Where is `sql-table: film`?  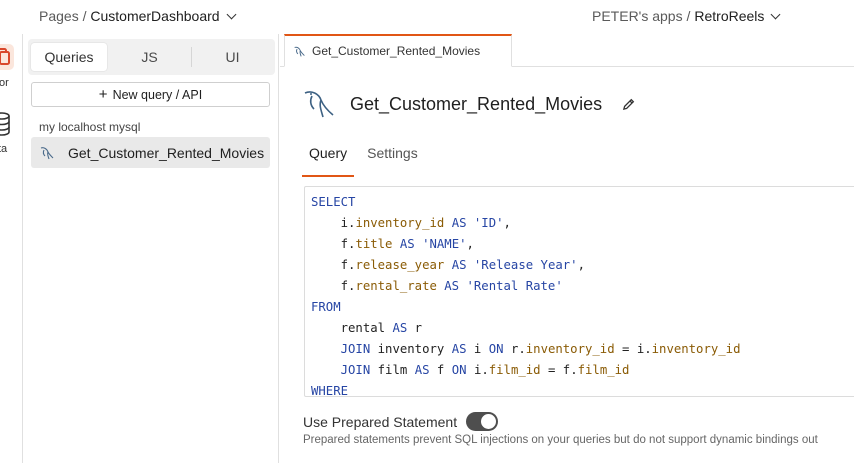
sql-table: film is located at coordinates (392, 370).